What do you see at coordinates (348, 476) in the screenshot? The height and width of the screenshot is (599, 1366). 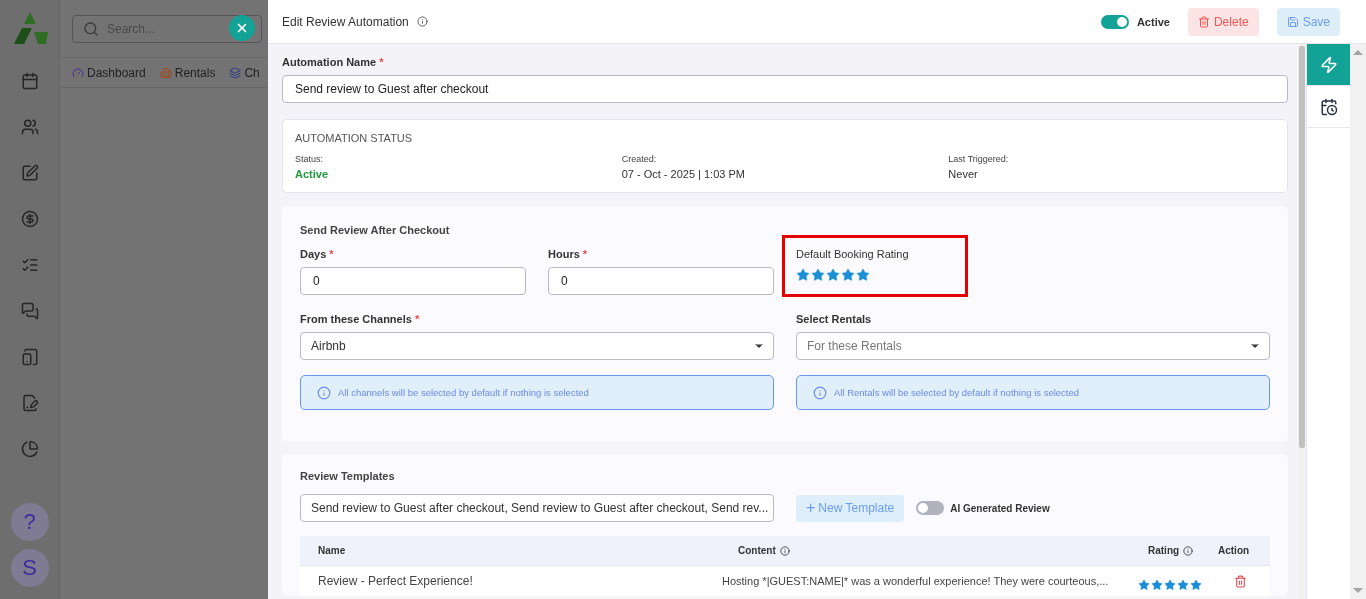 I see `card-title: Review Templates` at bounding box center [348, 476].